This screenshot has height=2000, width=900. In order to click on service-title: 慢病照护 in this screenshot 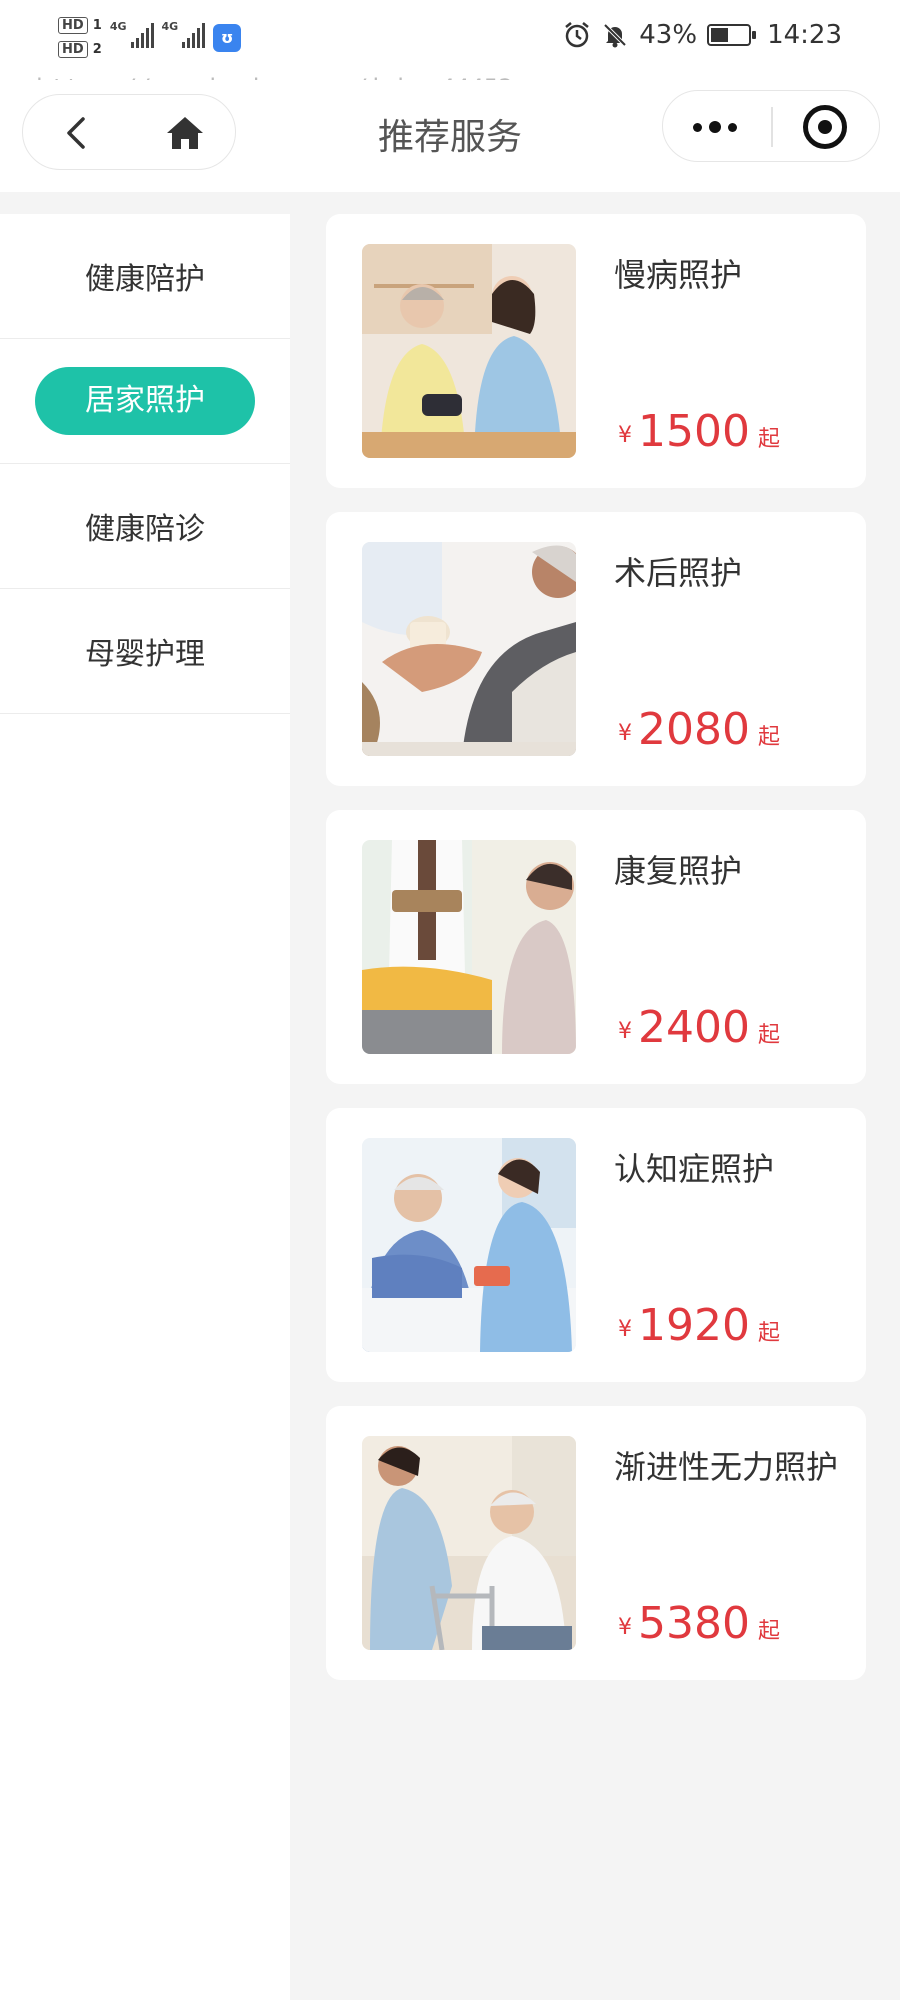, I will do `click(678, 275)`.